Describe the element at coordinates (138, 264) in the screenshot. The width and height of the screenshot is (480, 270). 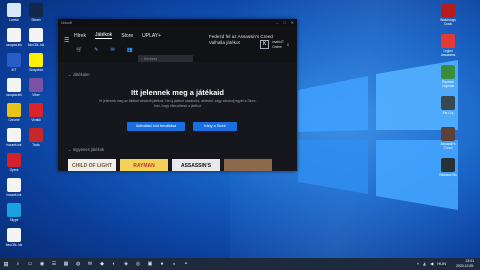
I see `taskbar-app-icon: ◎` at that location.